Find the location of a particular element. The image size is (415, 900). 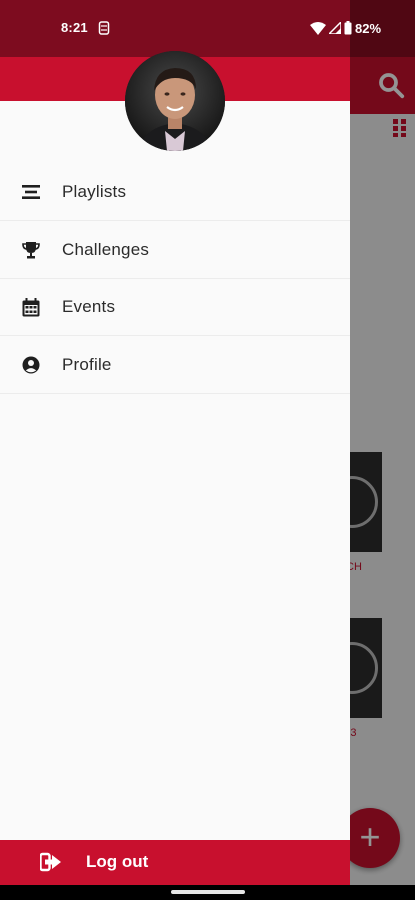

menu-item-label: Profile is located at coordinates (87, 364).